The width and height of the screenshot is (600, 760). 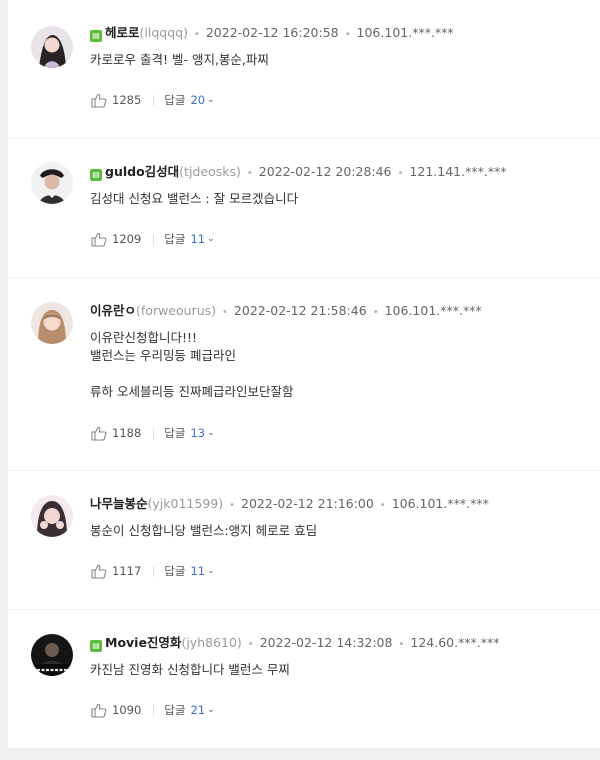 I want to click on comment-line: 카로로우 출격! 벨- 앵지,봉순,파찌, so click(x=179, y=59).